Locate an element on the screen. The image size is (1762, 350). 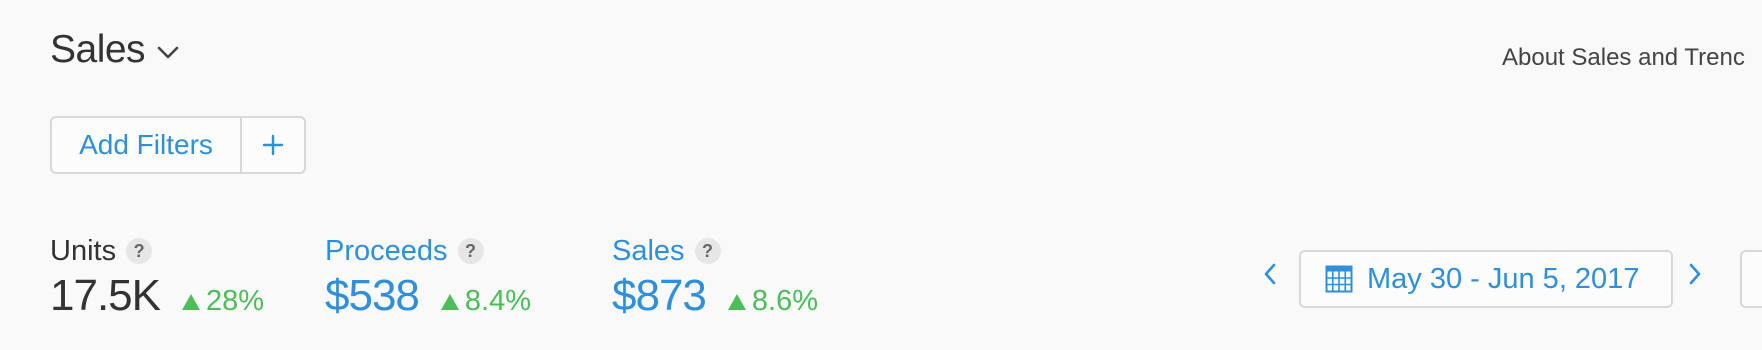
metric-change-value: 28% is located at coordinates (235, 301).